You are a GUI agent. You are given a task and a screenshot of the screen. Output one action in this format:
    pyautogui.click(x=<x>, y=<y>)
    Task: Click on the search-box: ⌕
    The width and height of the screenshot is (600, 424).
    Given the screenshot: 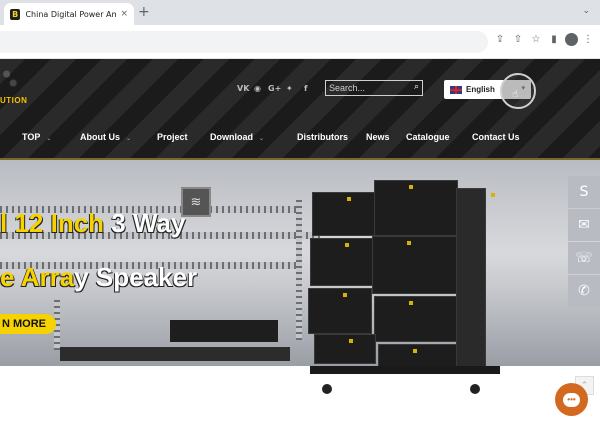 What is the action you would take?
    pyautogui.click(x=374, y=88)
    